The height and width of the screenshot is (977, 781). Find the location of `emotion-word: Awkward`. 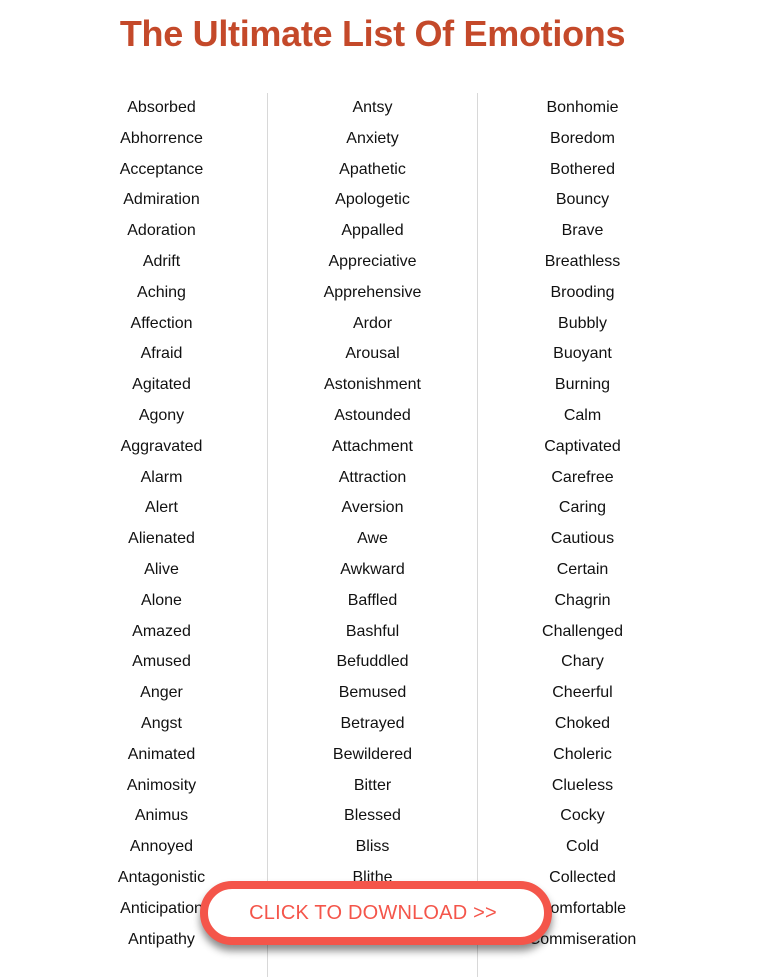

emotion-word: Awkward is located at coordinates (372, 569).